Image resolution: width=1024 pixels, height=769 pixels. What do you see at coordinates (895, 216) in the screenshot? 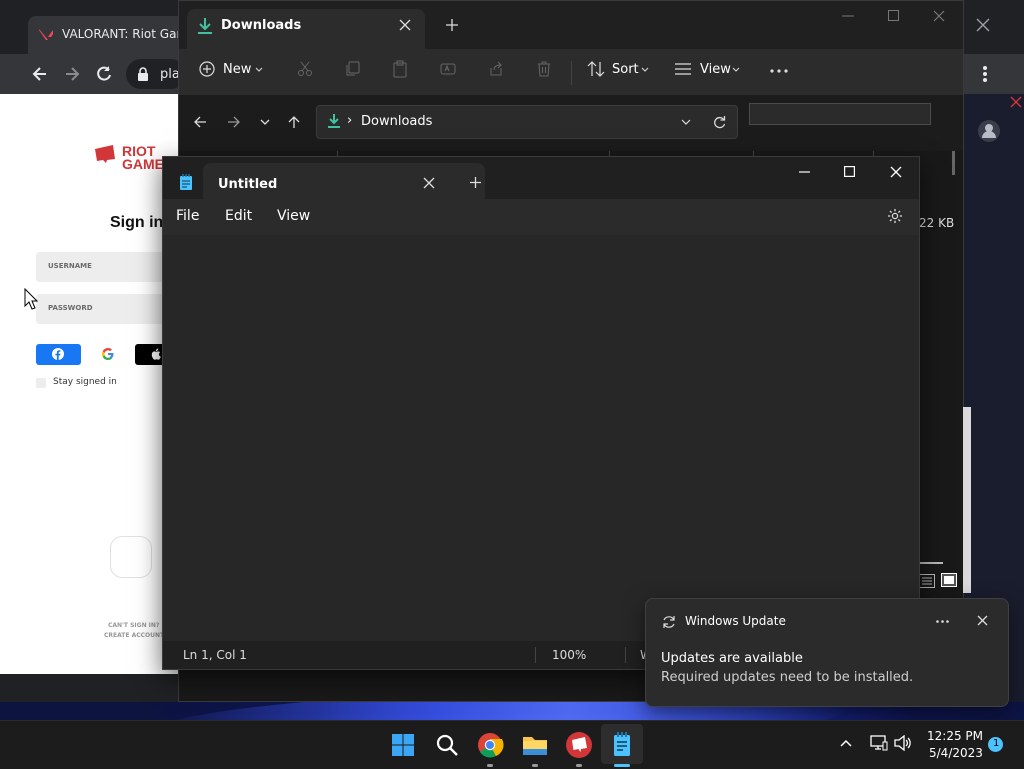
I see `settings-gear-icon` at bounding box center [895, 216].